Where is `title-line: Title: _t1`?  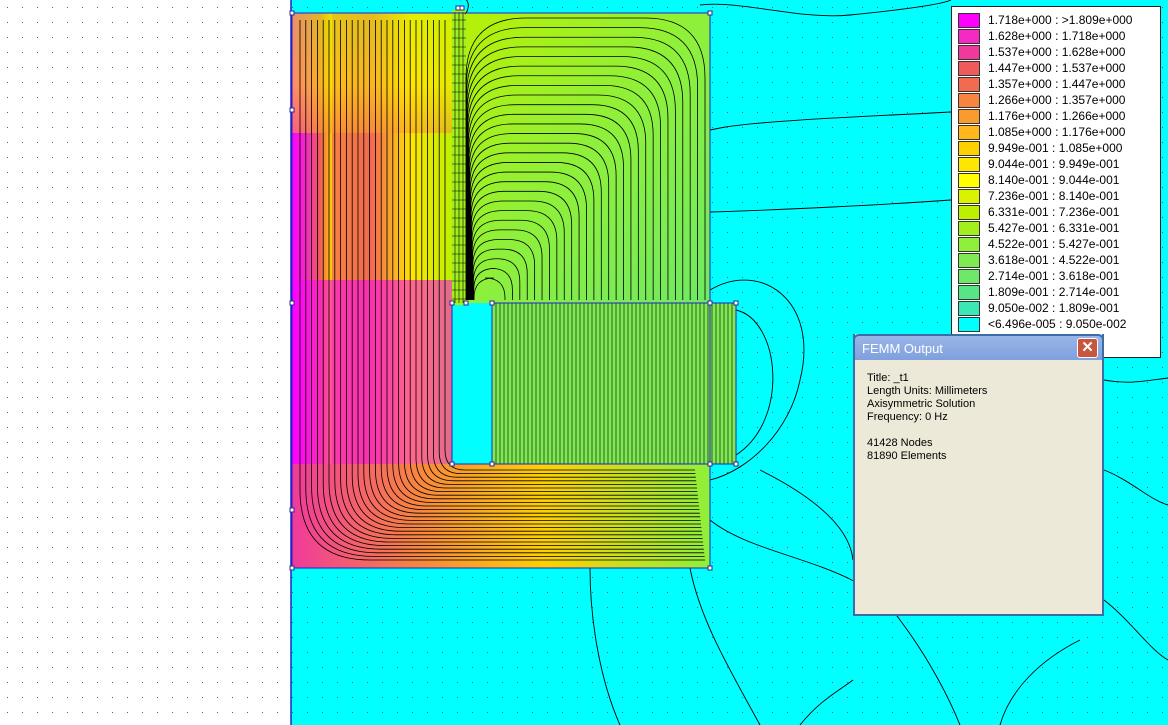
title-line: Title: _t1 is located at coordinates (888, 378).